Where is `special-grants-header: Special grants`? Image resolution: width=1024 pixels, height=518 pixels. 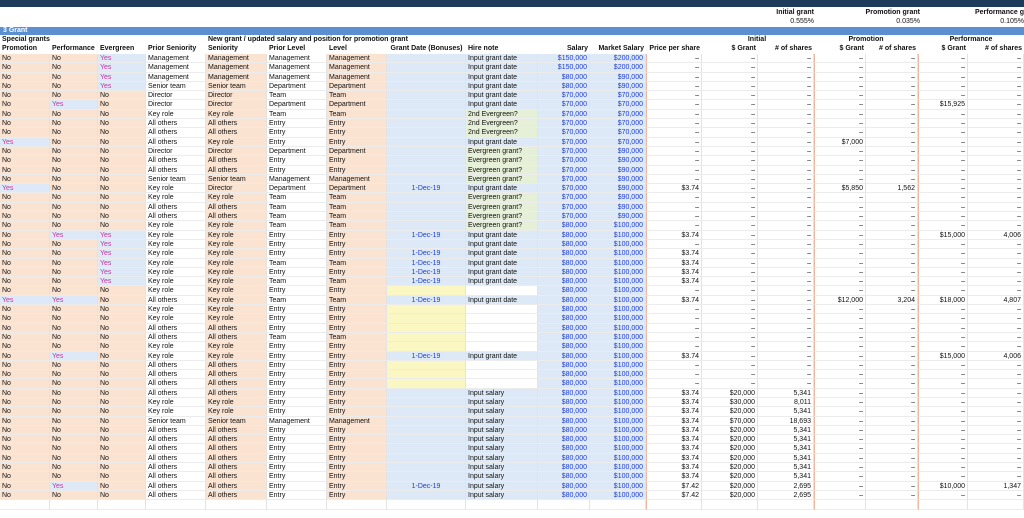
special-grants-header: Special grants is located at coordinates (103, 39).